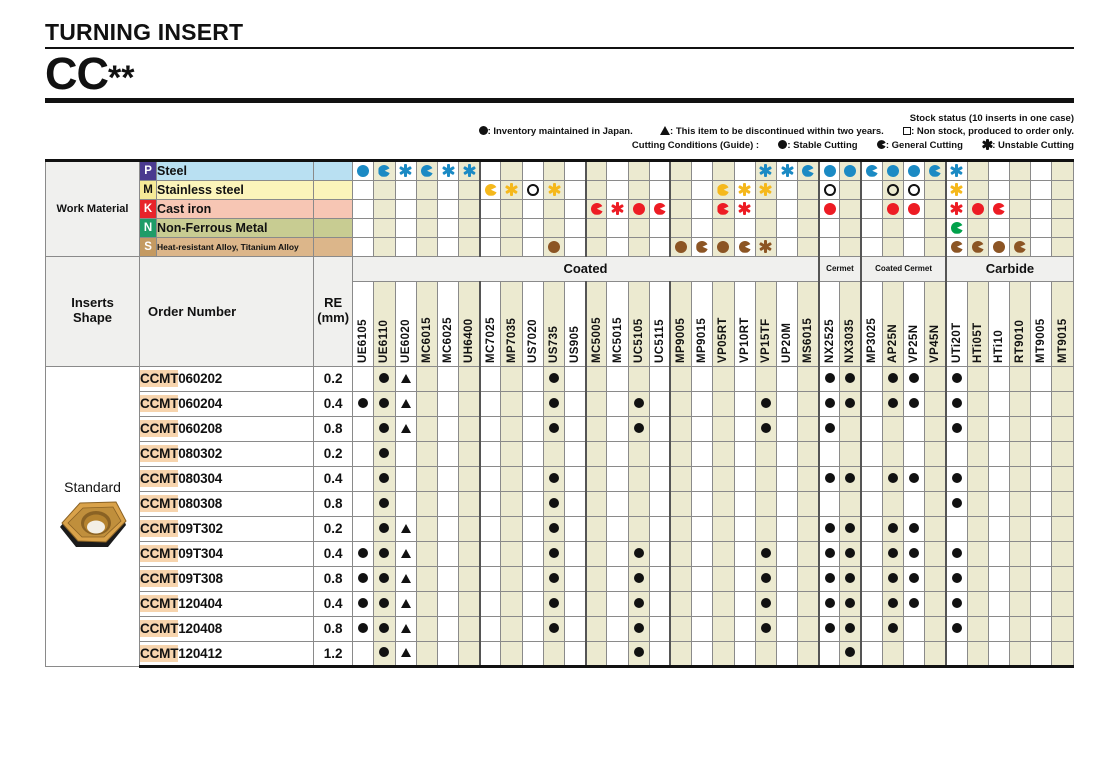  I want to click on grade-header-MP3025: MP3025, so click(871, 323).